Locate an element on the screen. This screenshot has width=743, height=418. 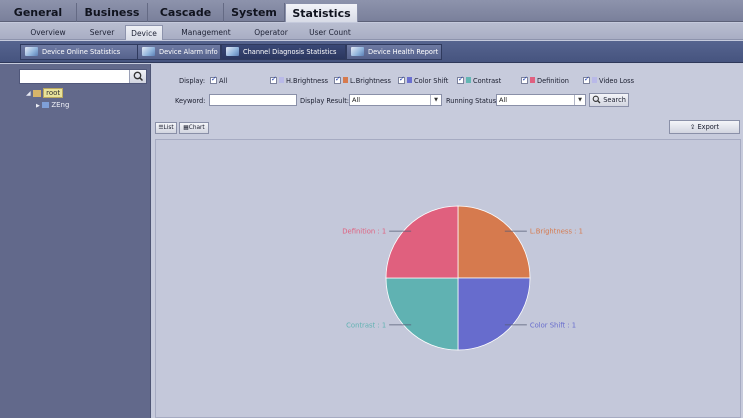
subtab-management: Management is located at coordinates (206, 32).